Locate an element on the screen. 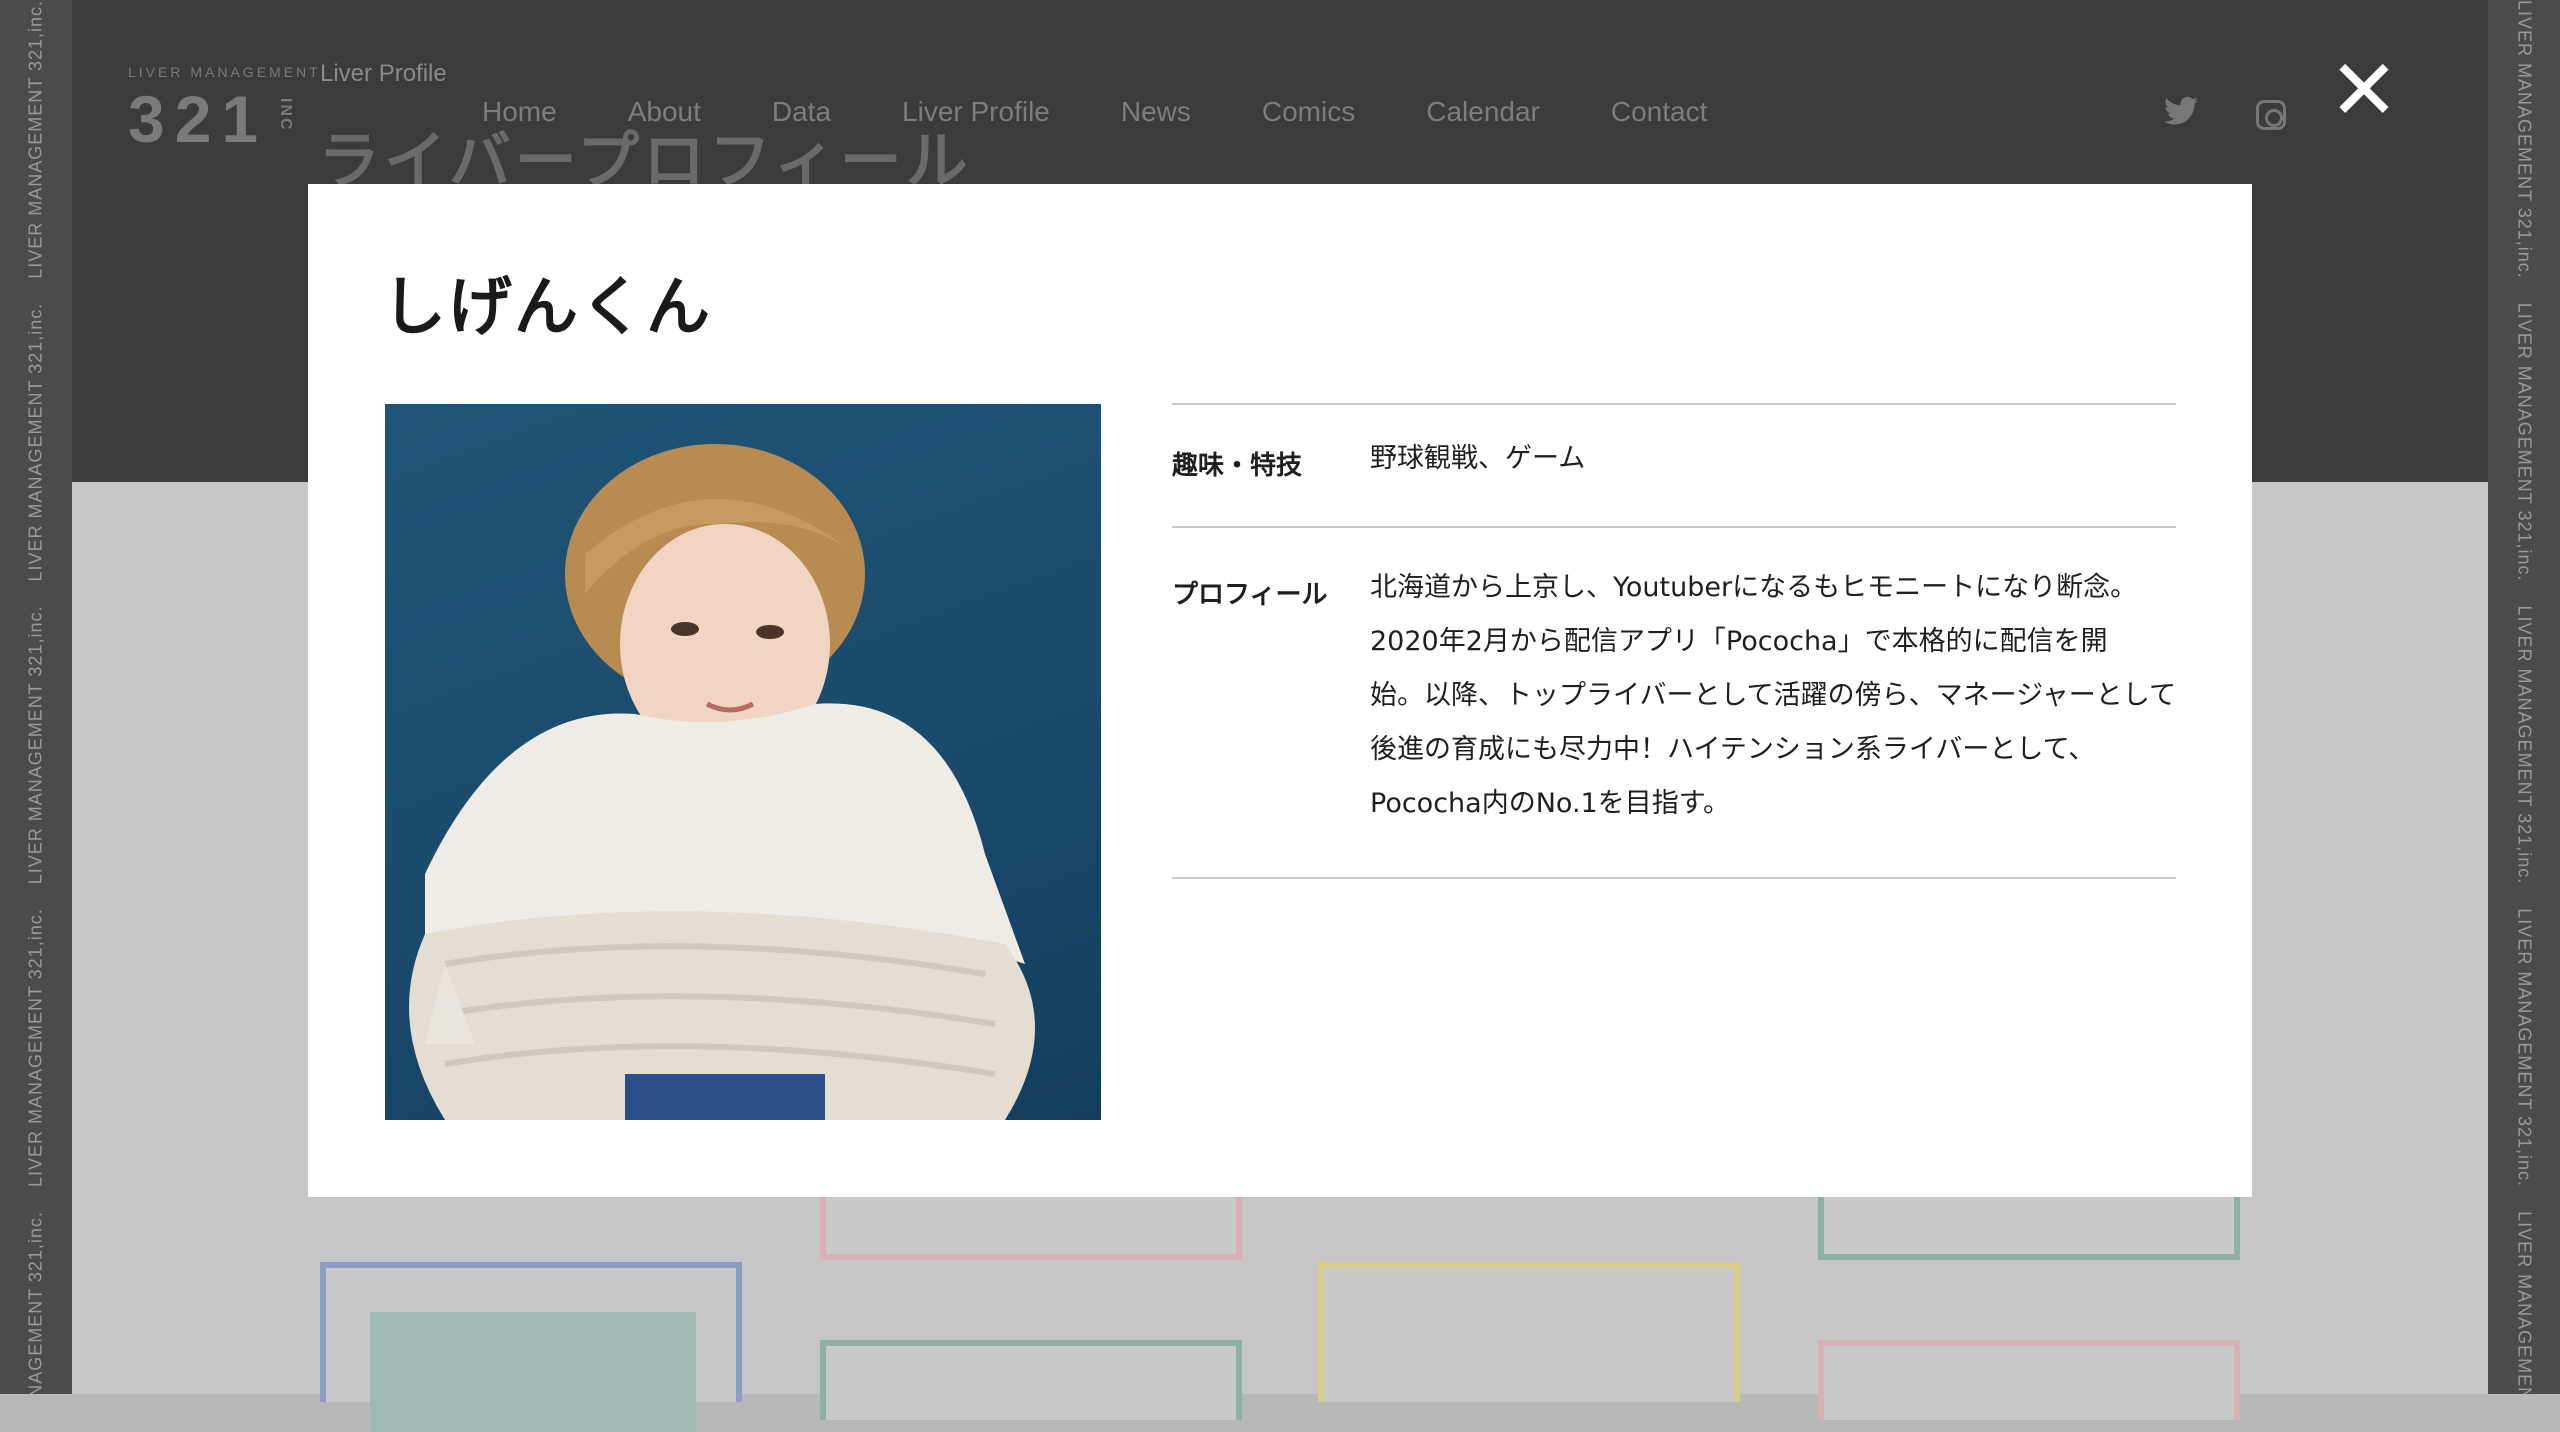 This screenshot has width=2560, height=1432. hobby-label: 趣味・特技 is located at coordinates (1237, 466).